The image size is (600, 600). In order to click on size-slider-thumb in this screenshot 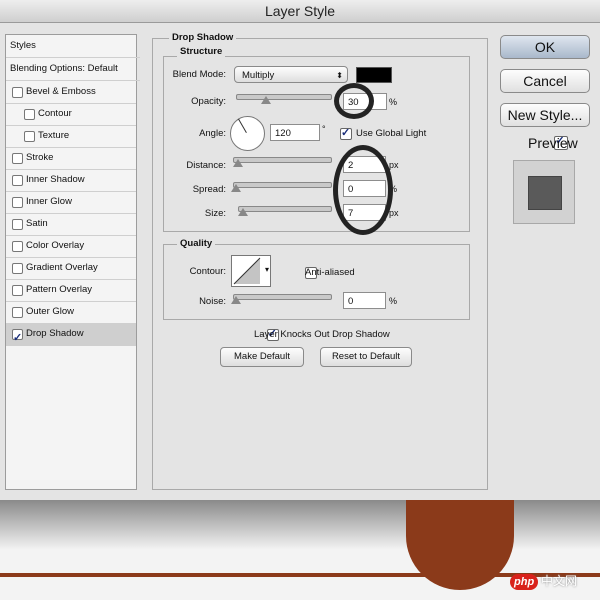, I will do `click(243, 212)`.